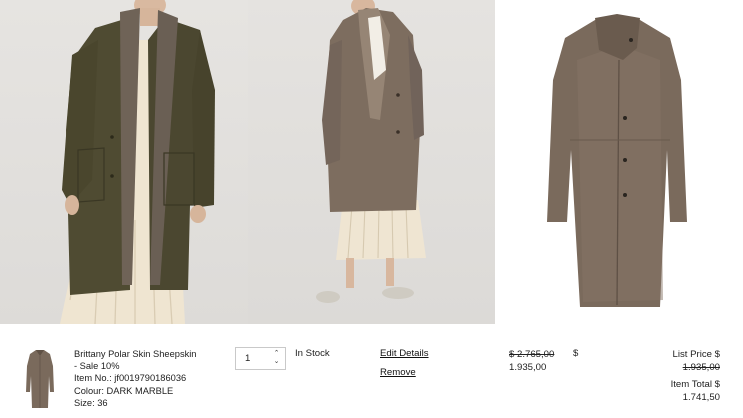 The image size is (743, 418). Describe the element at coordinates (91, 402) in the screenshot. I see `item-size: Size: 36` at that location.